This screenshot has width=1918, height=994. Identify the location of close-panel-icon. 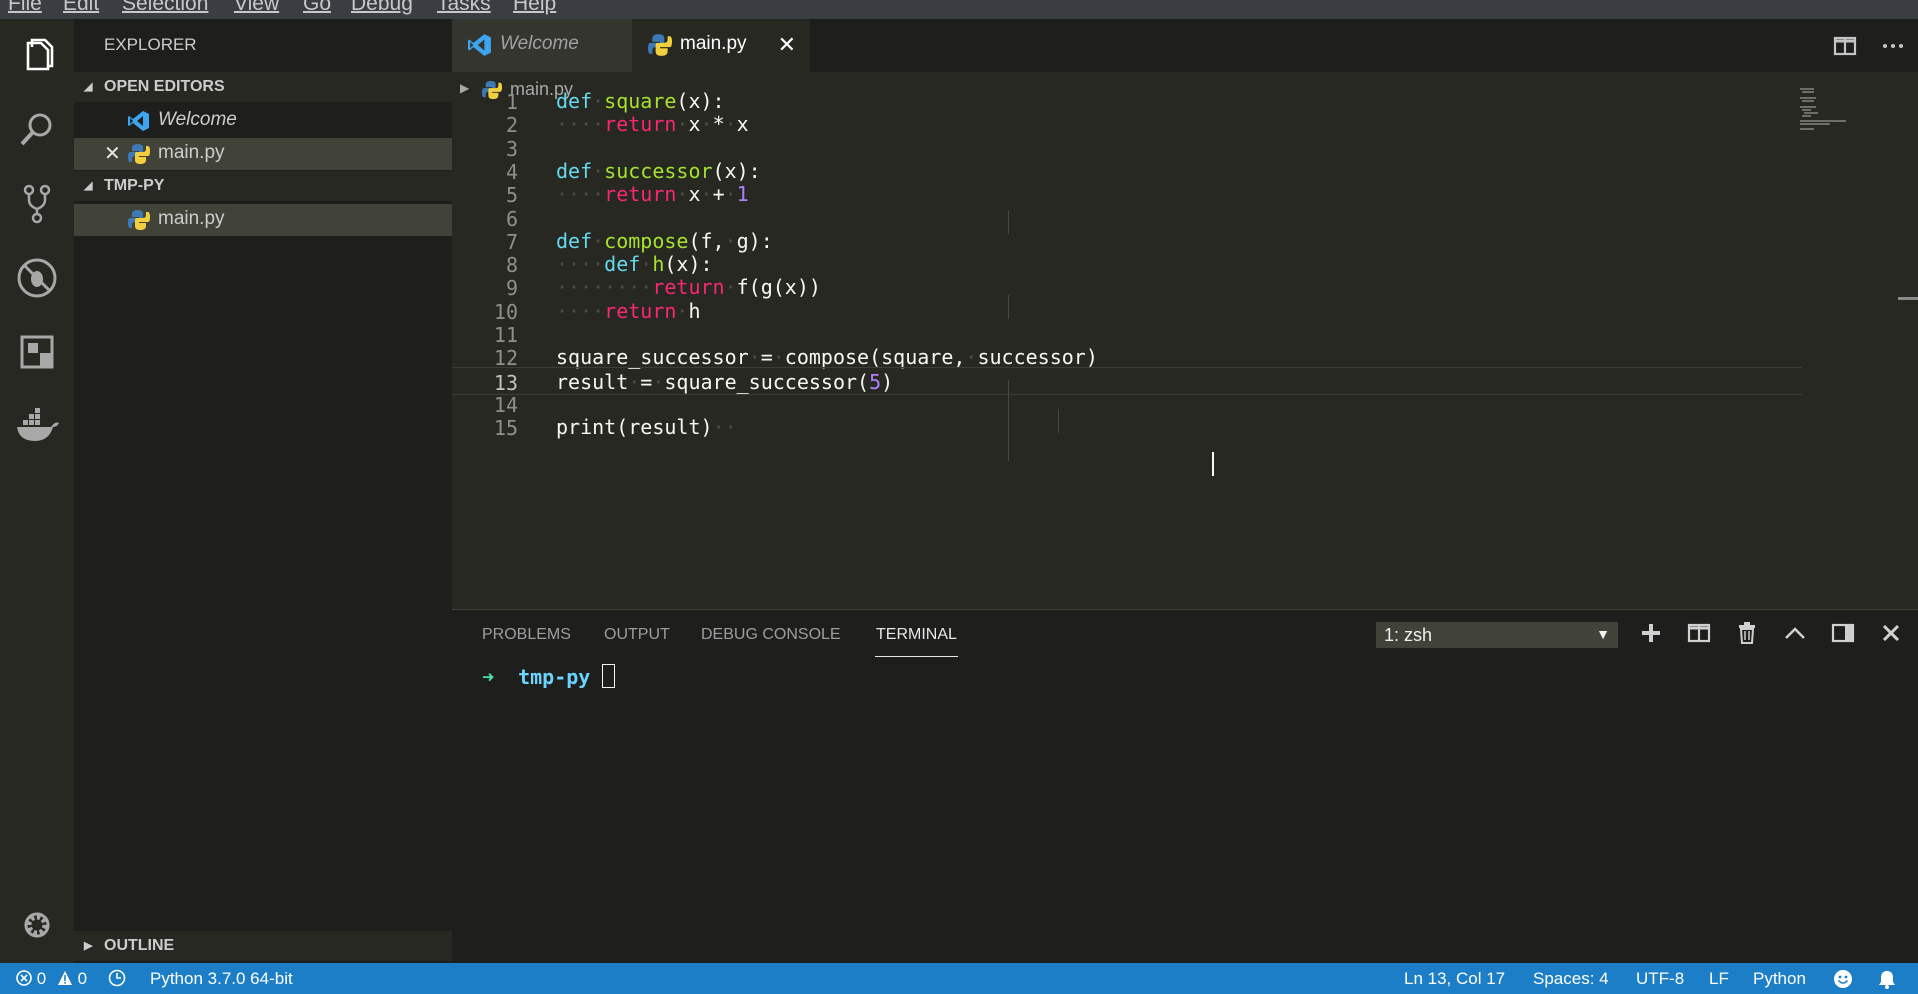
(1891, 635).